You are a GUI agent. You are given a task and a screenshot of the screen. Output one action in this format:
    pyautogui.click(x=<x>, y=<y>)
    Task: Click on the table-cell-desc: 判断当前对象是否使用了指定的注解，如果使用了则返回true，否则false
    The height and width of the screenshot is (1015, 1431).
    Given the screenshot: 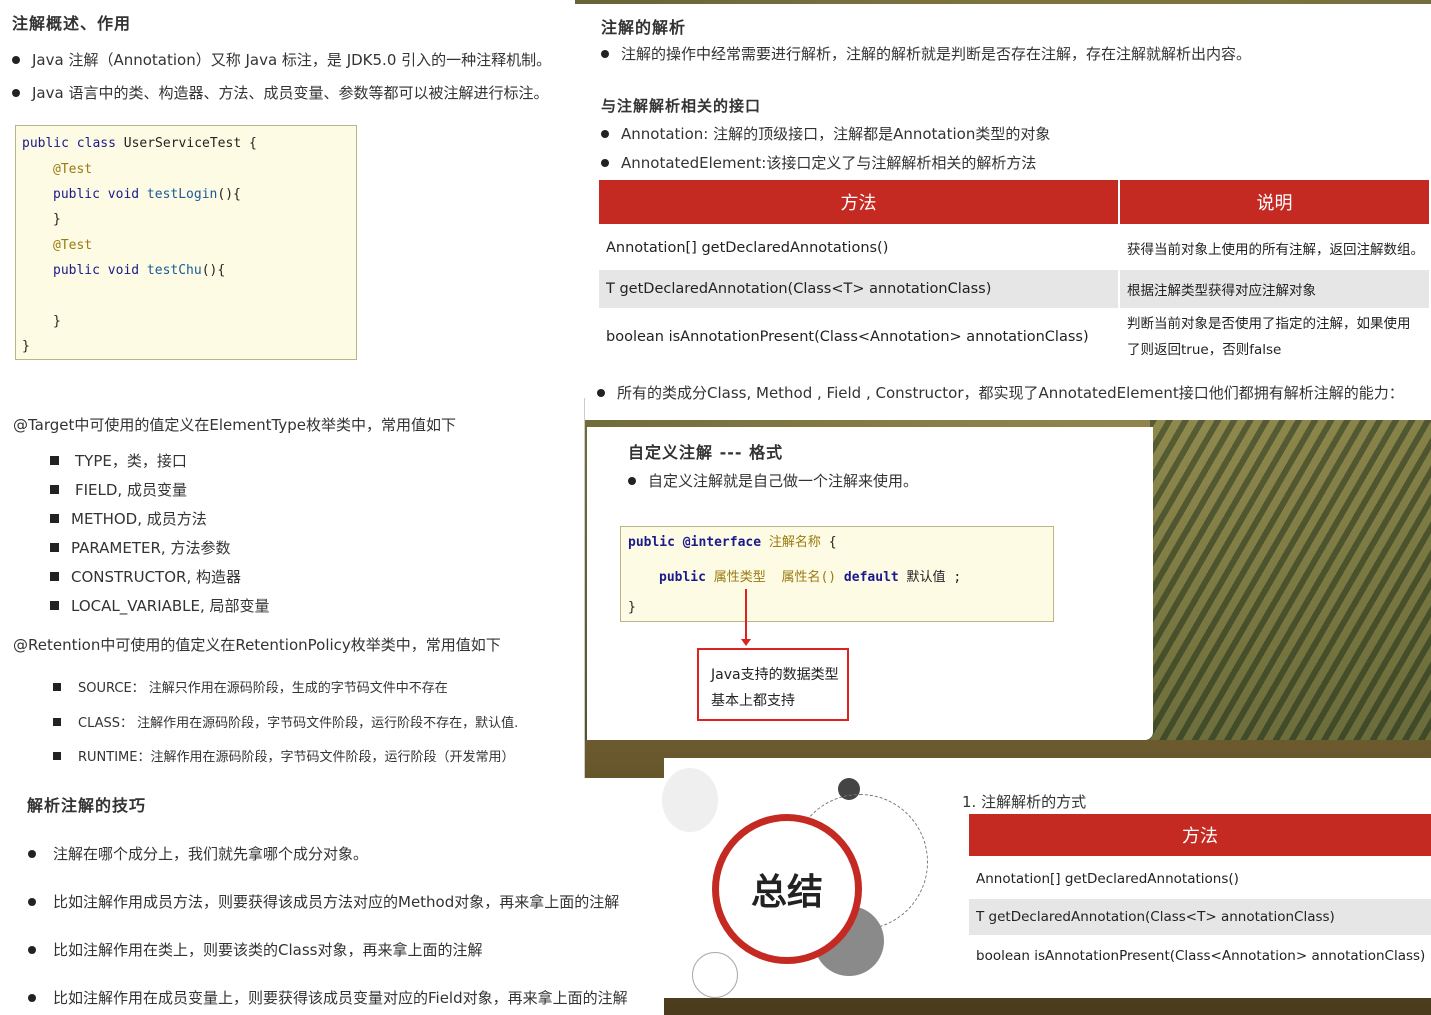 What is the action you would take?
    pyautogui.click(x=1269, y=337)
    